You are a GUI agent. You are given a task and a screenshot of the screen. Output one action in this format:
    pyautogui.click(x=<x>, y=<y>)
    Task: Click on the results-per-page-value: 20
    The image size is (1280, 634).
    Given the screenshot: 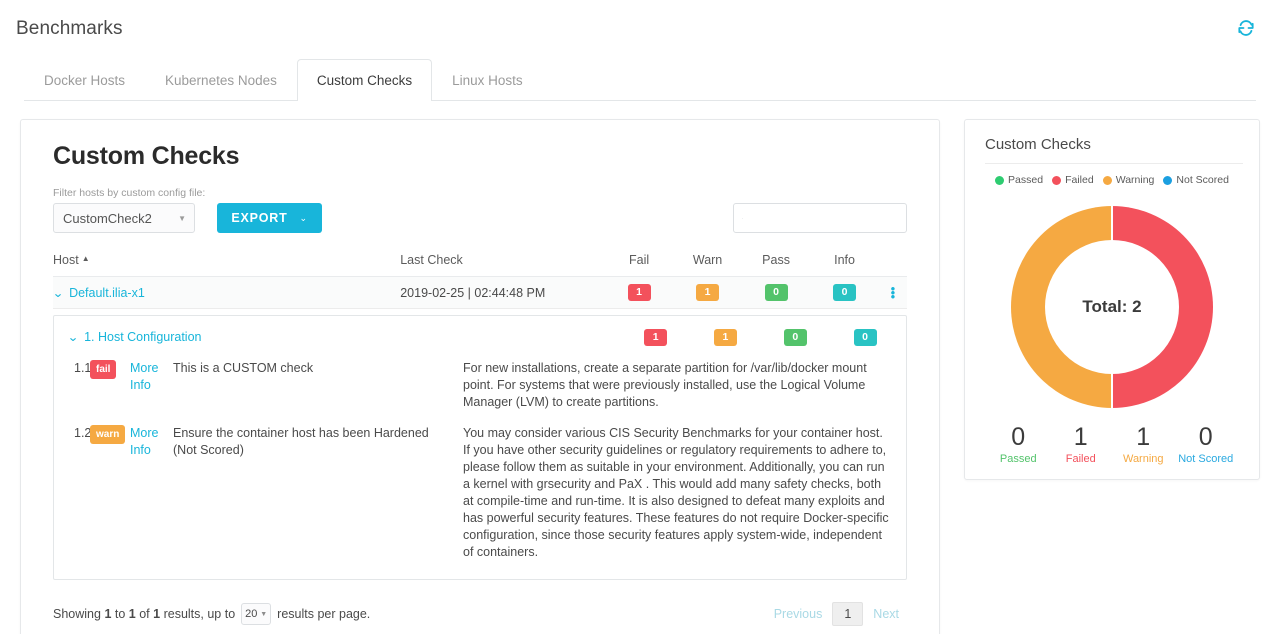 What is the action you would take?
    pyautogui.click(x=251, y=614)
    